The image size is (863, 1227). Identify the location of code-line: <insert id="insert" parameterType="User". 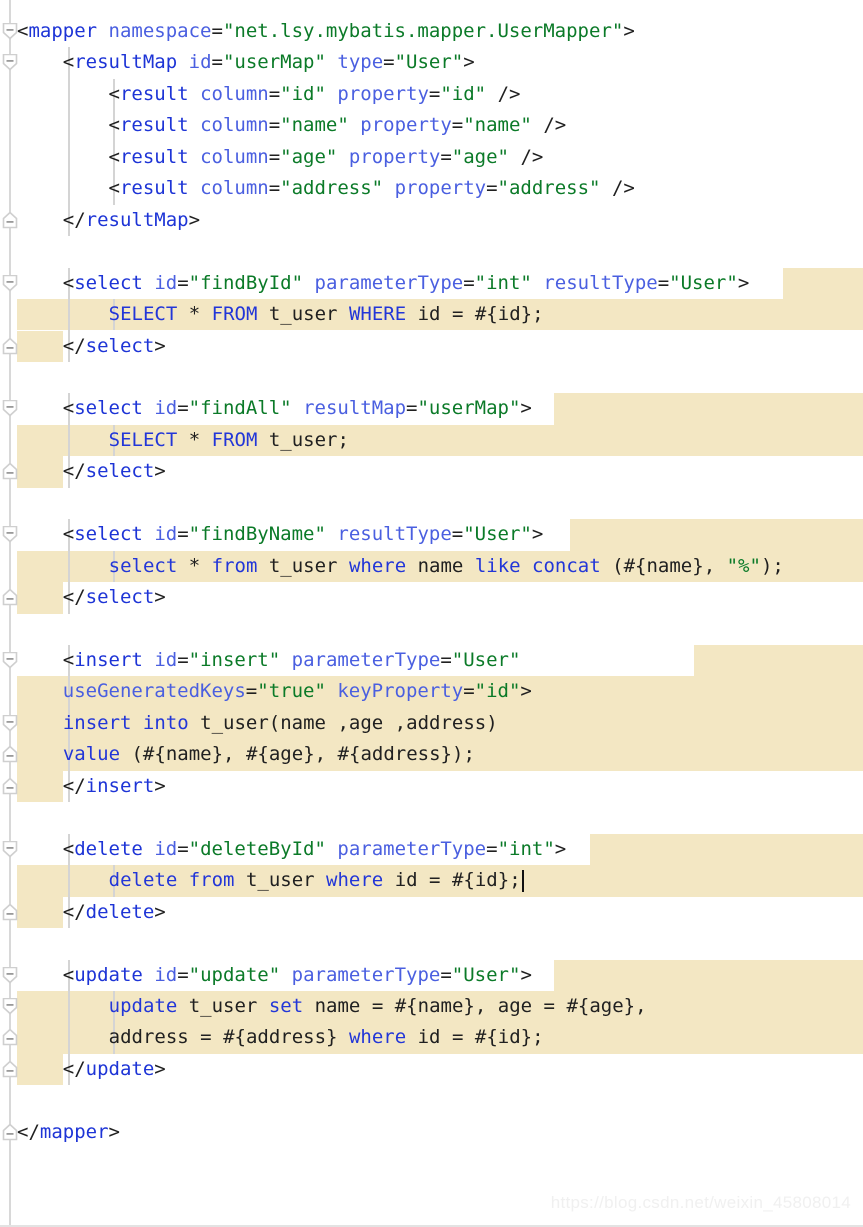
(269, 660).